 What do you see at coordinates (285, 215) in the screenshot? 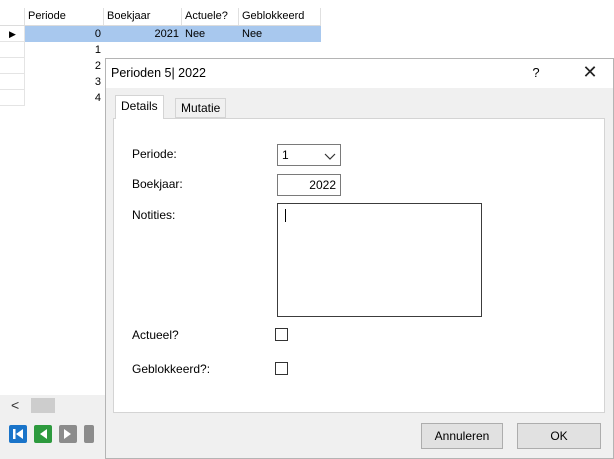
I see `text-caret` at bounding box center [285, 215].